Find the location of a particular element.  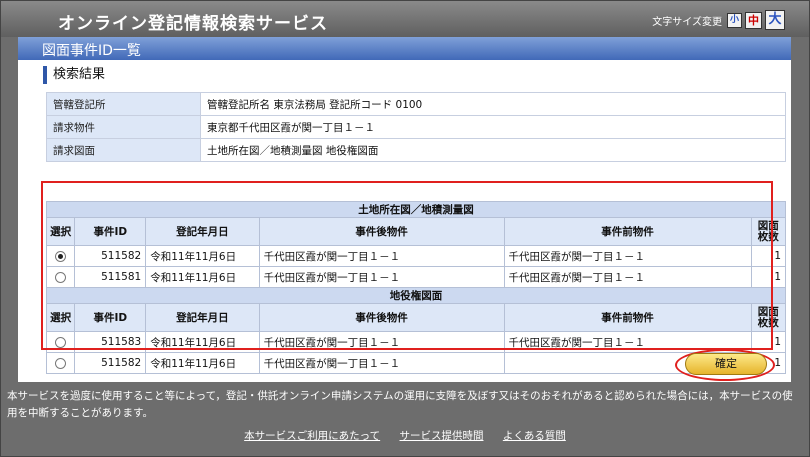

confirm-button: 確定 is located at coordinates (726, 364).